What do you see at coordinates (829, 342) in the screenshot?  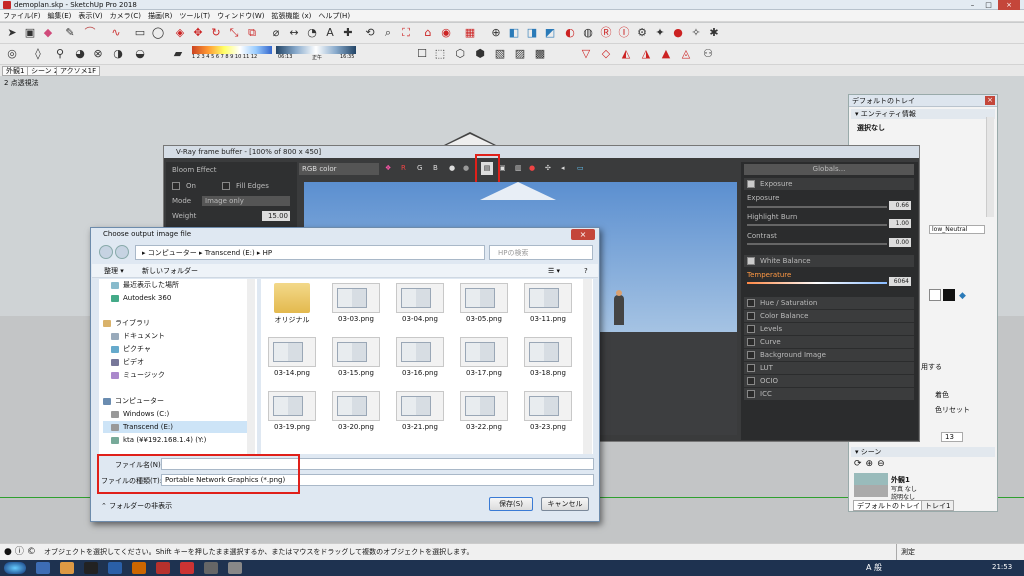 I see `layer-curve: Curve` at bounding box center [829, 342].